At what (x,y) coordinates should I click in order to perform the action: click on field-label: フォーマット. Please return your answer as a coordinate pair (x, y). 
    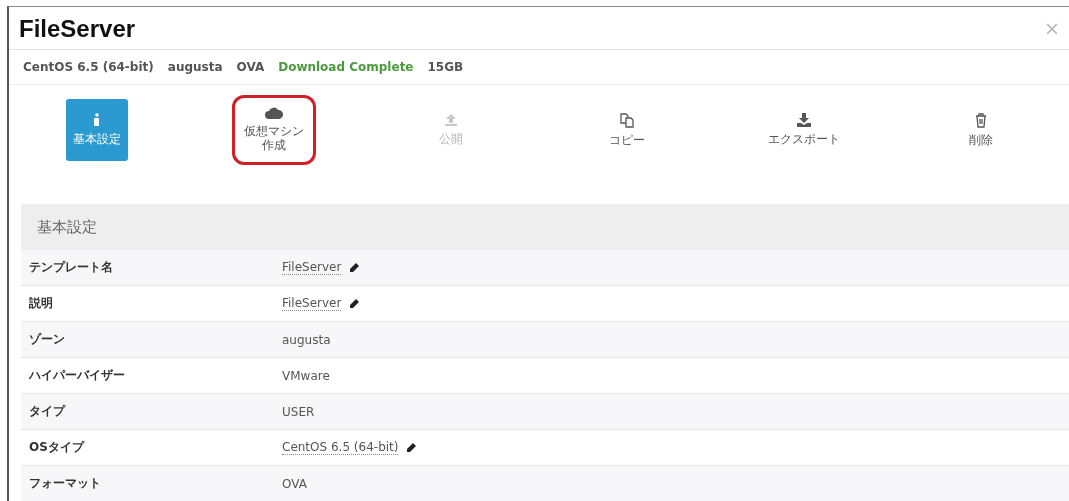
    Looking at the image, I should click on (65, 483).